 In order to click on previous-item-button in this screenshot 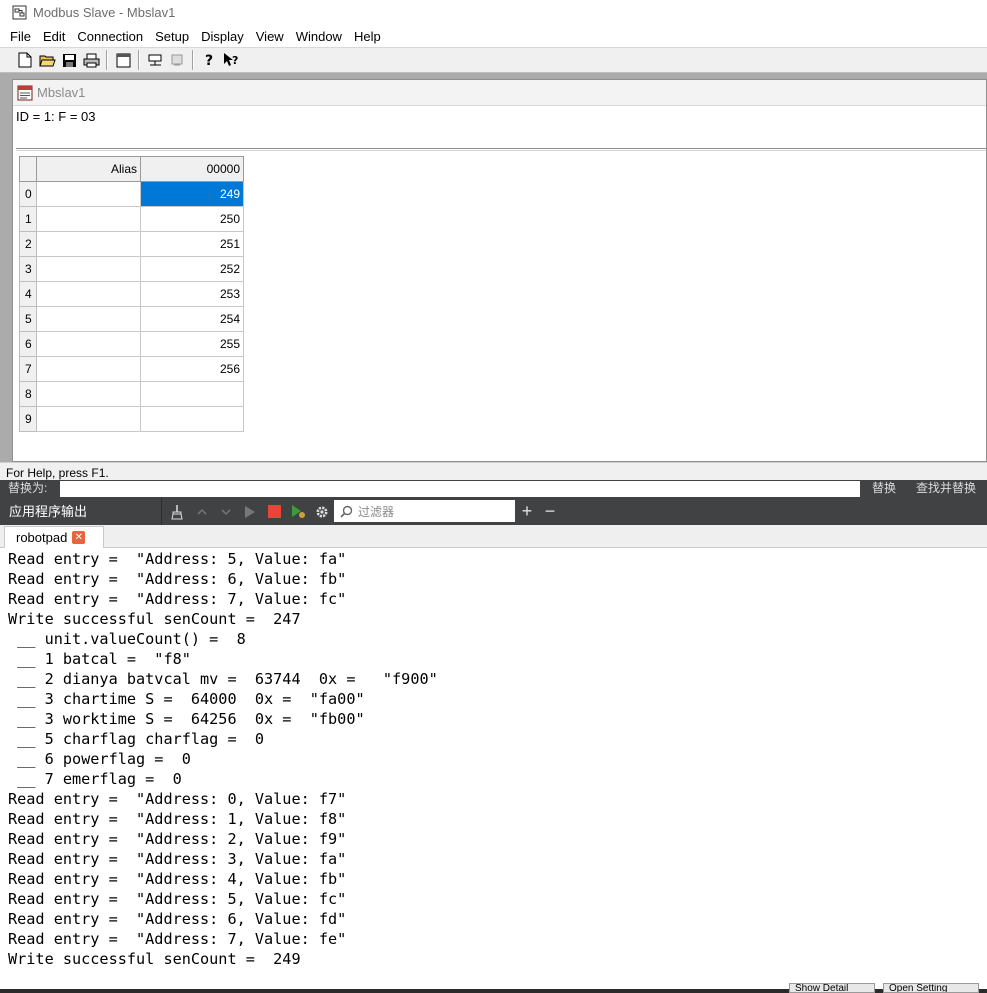, I will do `click(202, 512)`.